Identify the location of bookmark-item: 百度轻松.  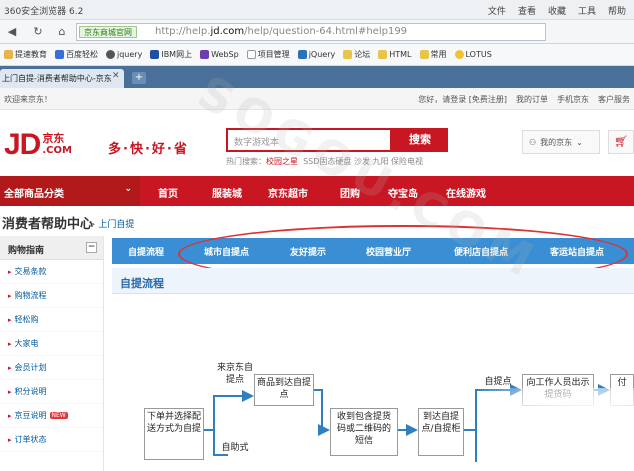
(76, 54).